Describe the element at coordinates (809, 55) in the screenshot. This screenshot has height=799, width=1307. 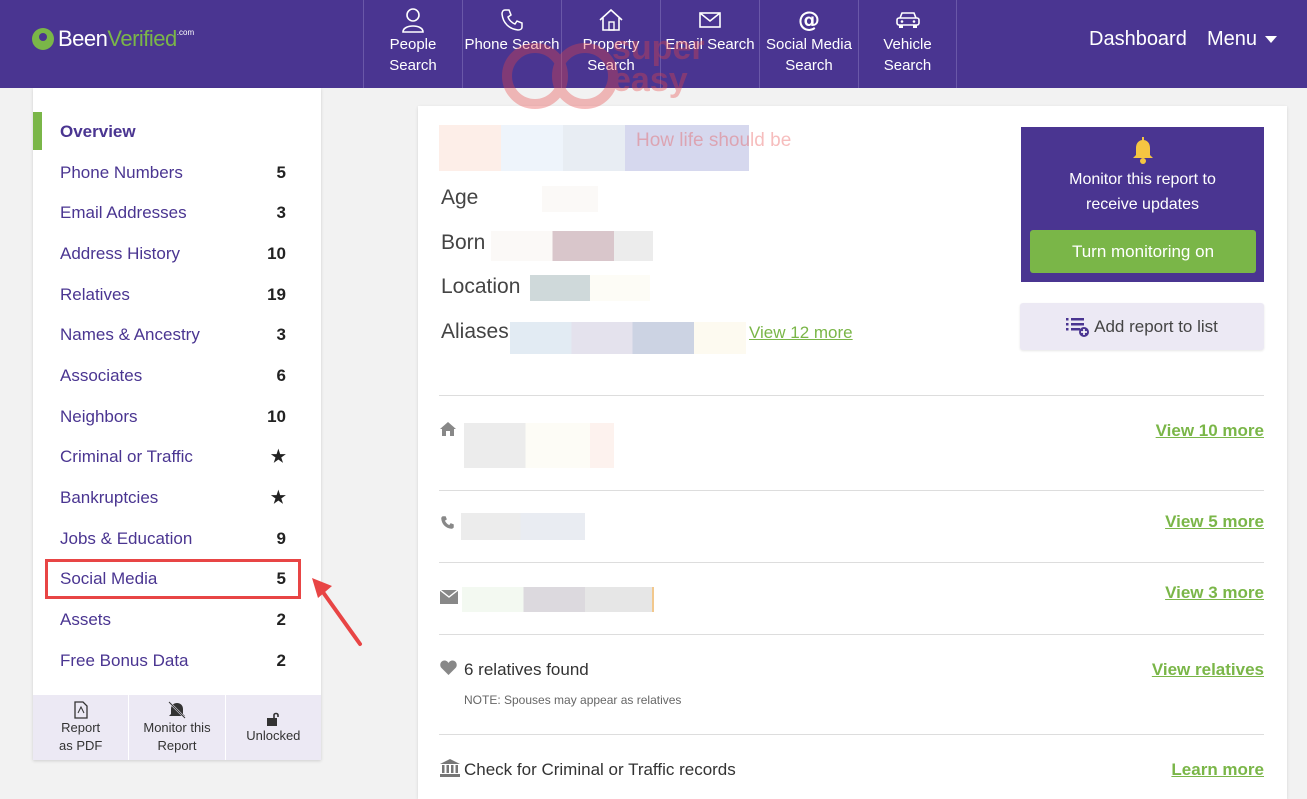
I see `tab-social-media-search-label: Social Media Search` at that location.